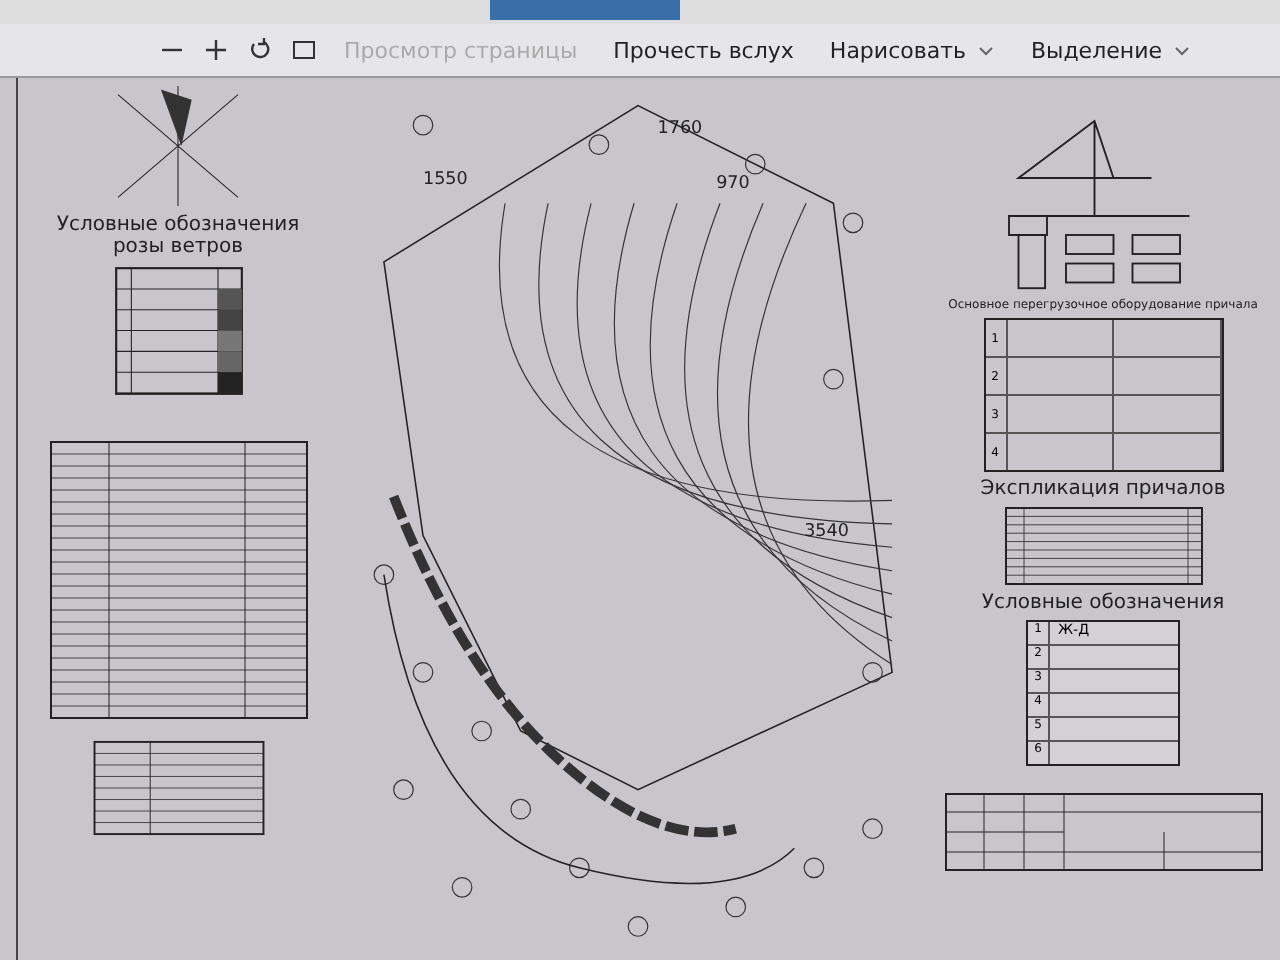 The height and width of the screenshot is (960, 1280). What do you see at coordinates (733, 183) in the screenshot?
I see `dimension-label: 970` at bounding box center [733, 183].